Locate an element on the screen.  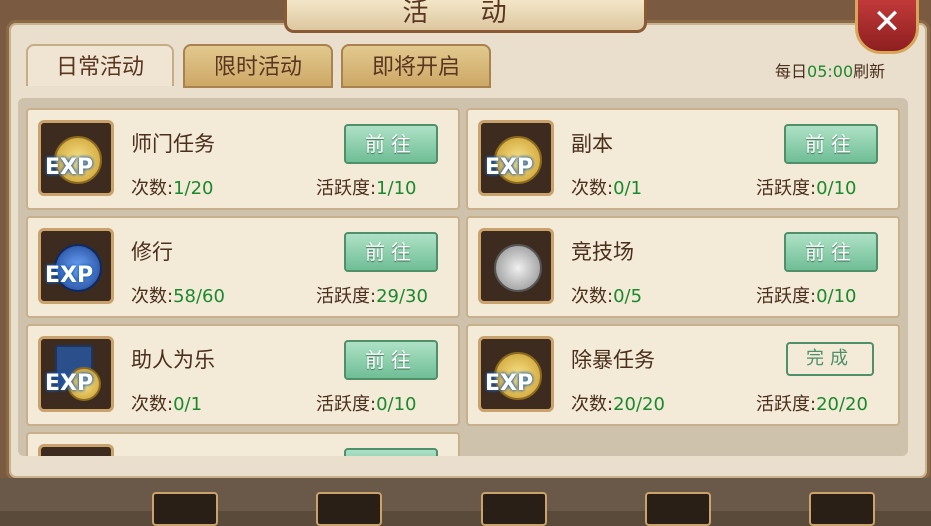
exp-orb-icon: EXP is located at coordinates (76, 266).